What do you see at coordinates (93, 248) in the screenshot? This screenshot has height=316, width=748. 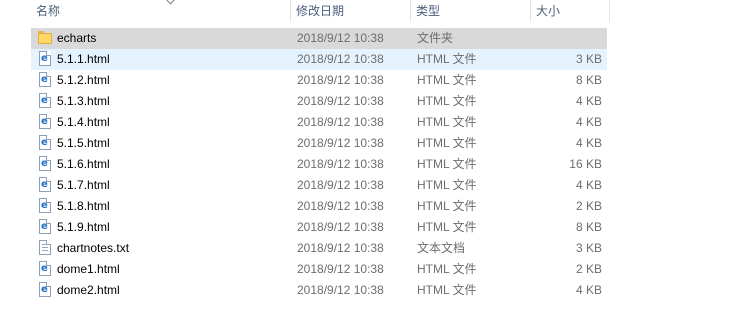 I see `file-name: chartnotes.txt` at bounding box center [93, 248].